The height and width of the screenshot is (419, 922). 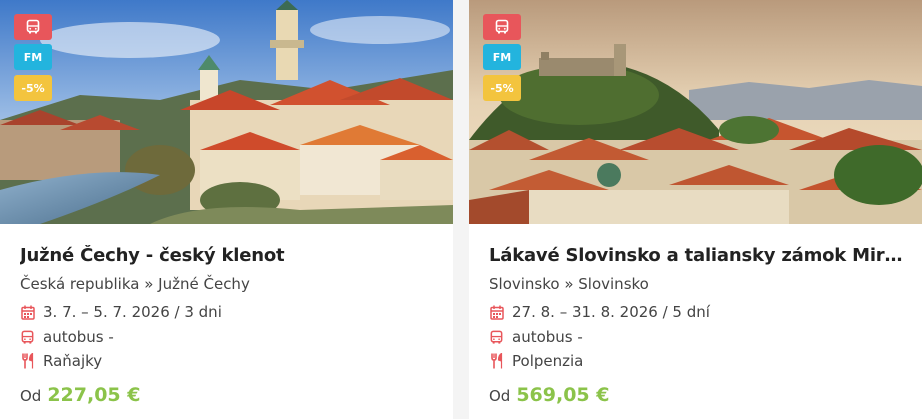 What do you see at coordinates (563, 395) in the screenshot?
I see `price-amount: 569,05 €` at bounding box center [563, 395].